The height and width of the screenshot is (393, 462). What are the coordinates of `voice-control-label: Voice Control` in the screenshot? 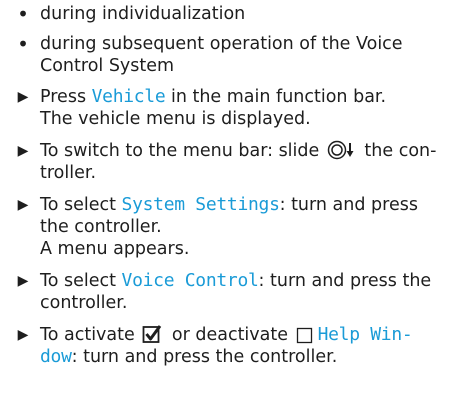 It's located at (190, 280).